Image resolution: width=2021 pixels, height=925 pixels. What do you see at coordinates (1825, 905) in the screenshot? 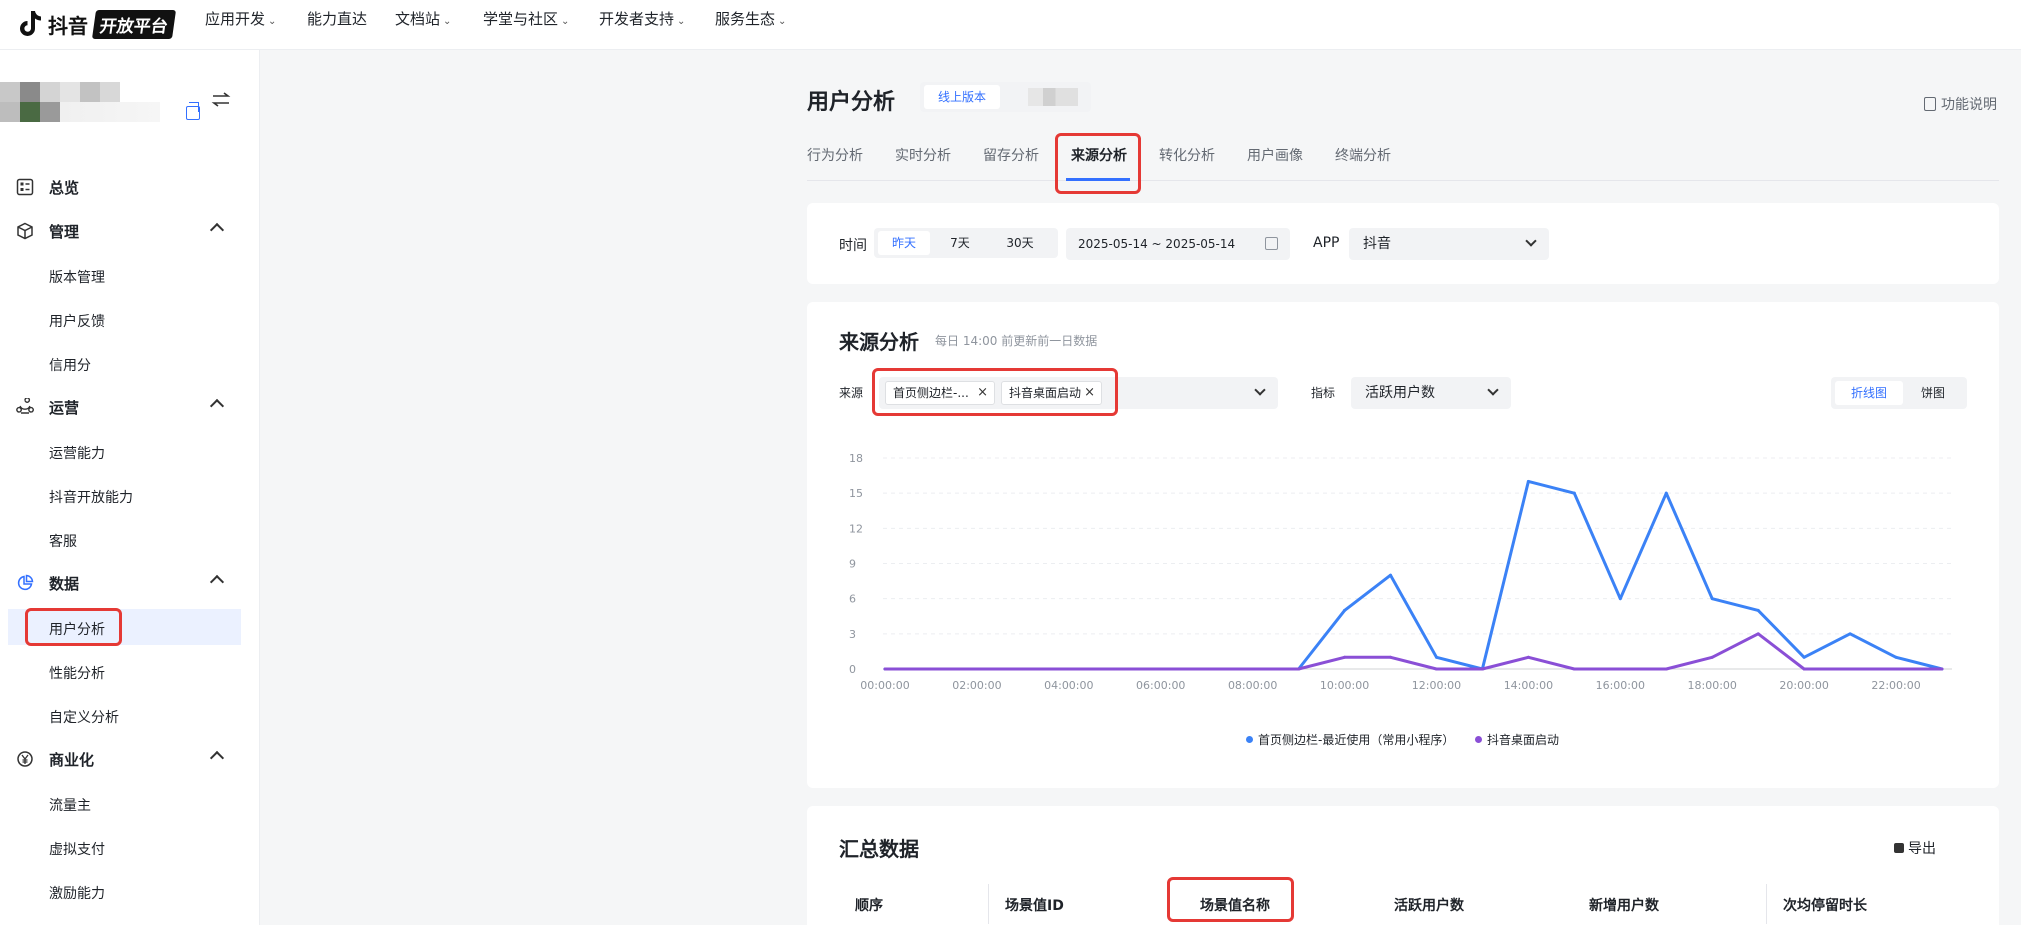
I see `column-header-avg-stay: 次均停留时长` at bounding box center [1825, 905].